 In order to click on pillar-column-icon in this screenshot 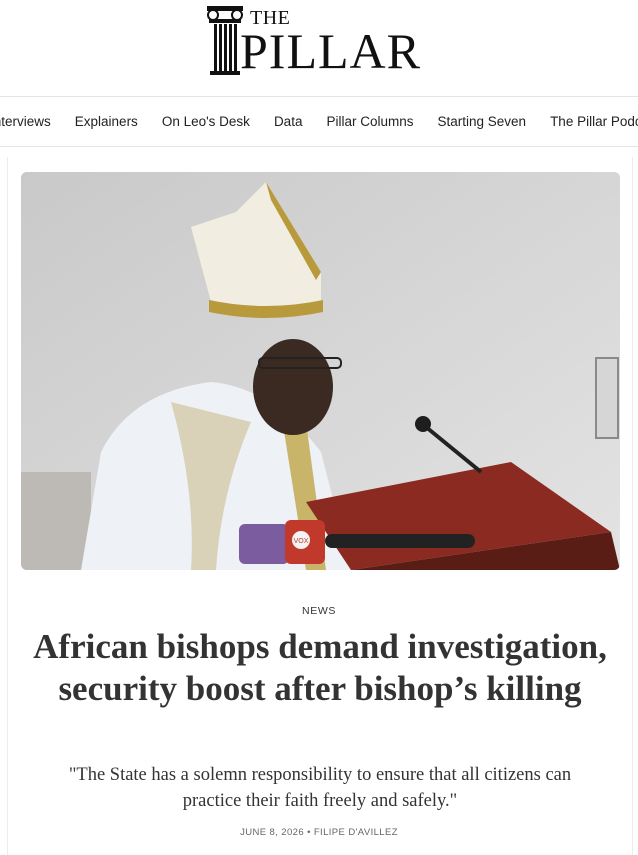, I will do `click(225, 40)`.